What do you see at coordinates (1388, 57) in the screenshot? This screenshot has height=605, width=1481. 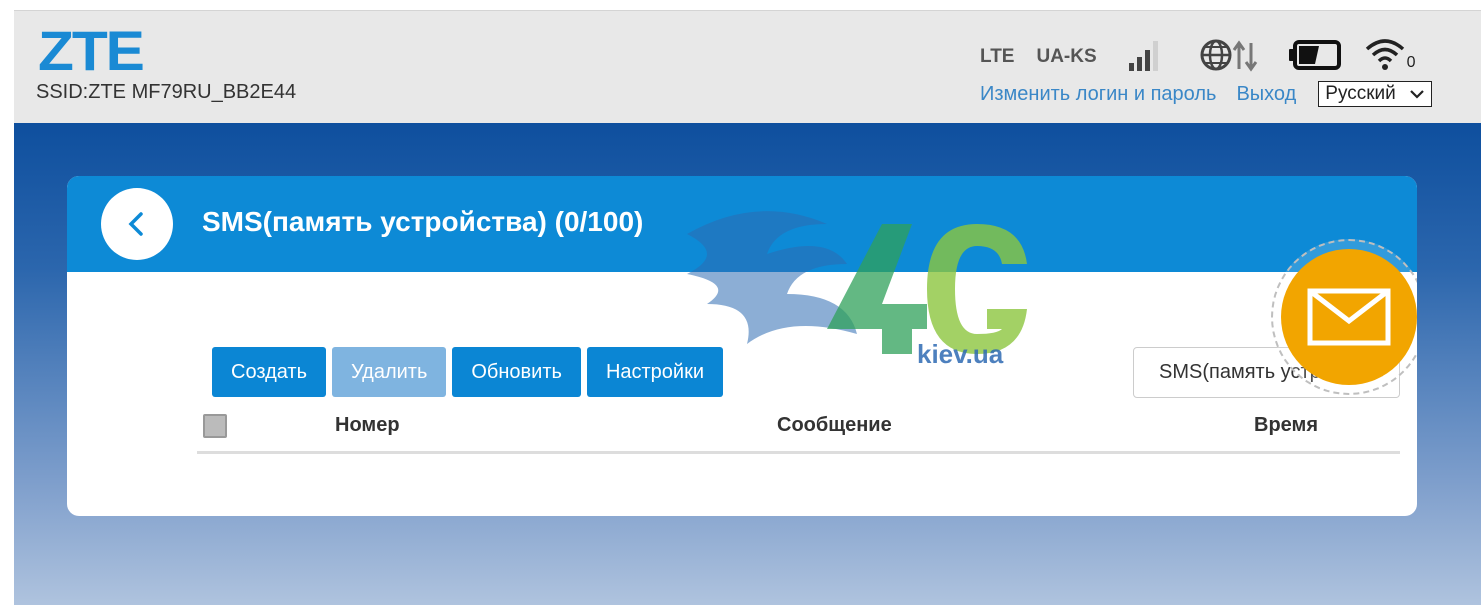 I see `wifi-icon` at bounding box center [1388, 57].